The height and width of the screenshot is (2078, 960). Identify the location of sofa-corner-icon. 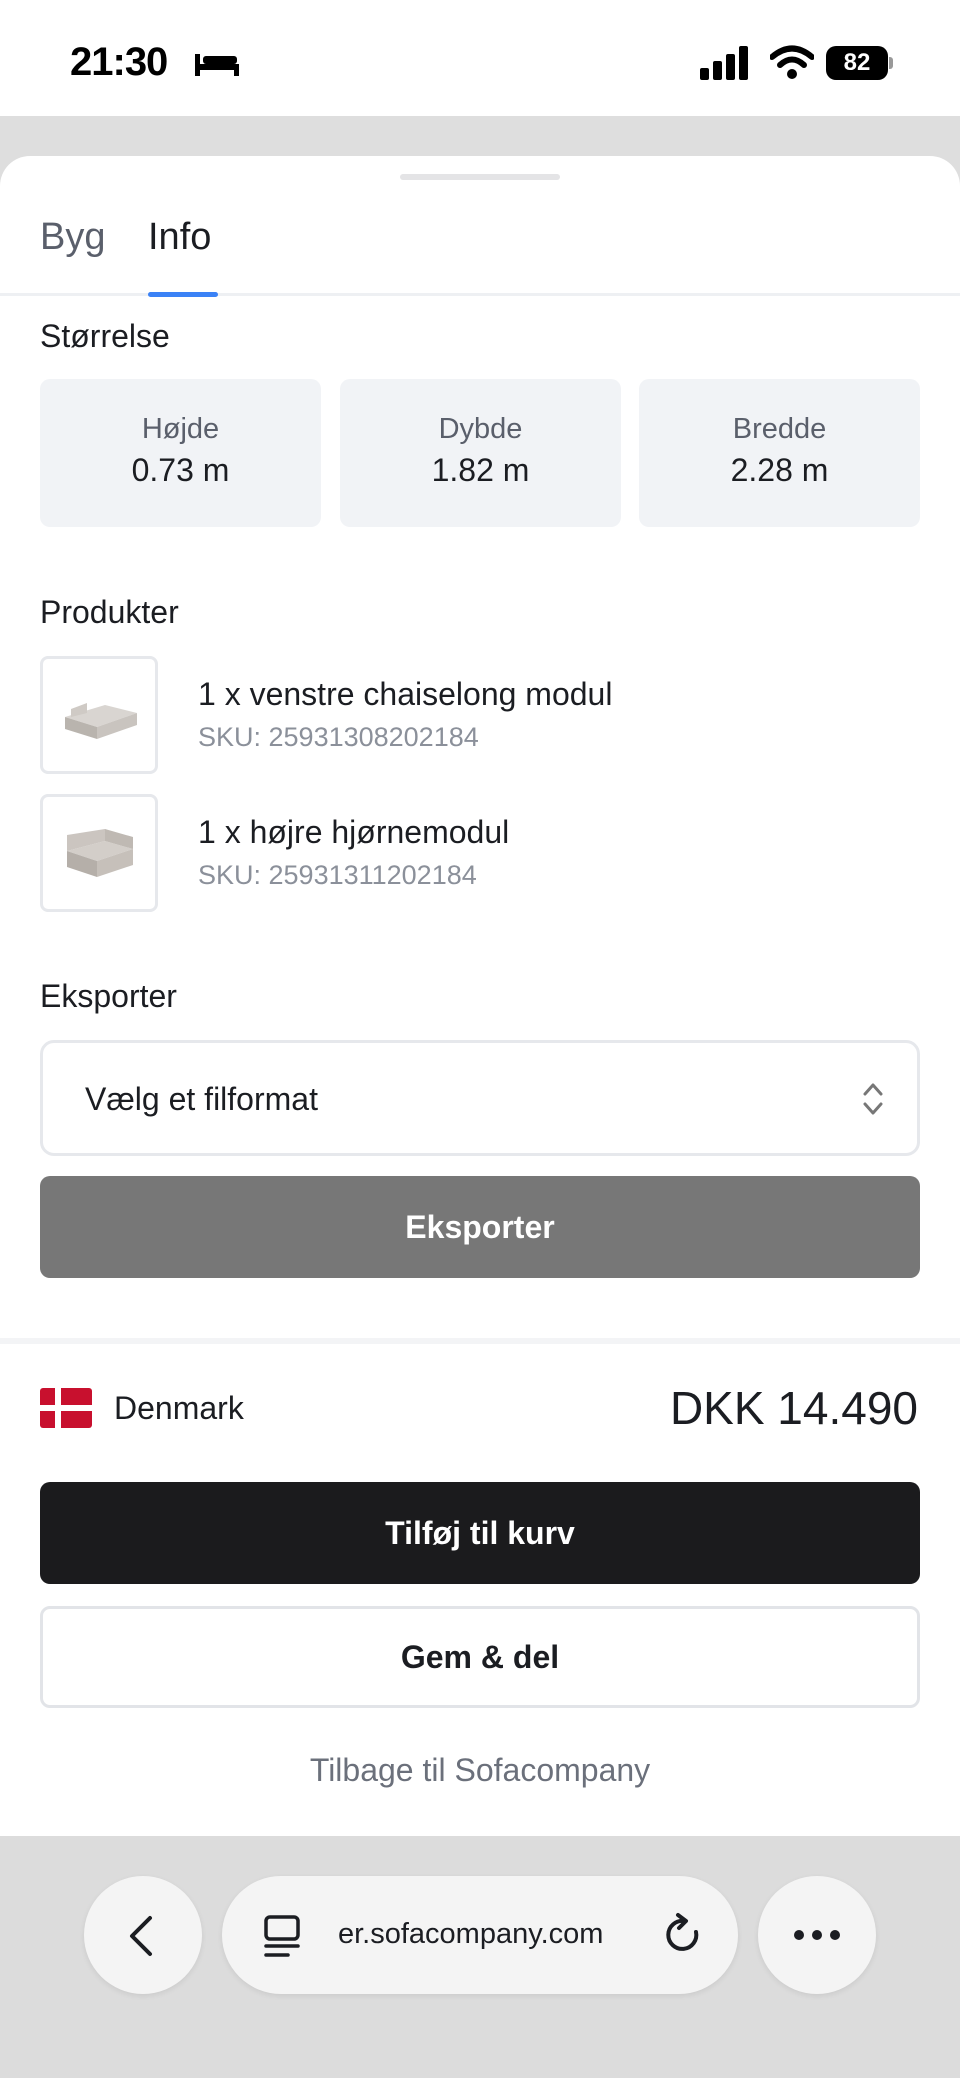
(100, 853).